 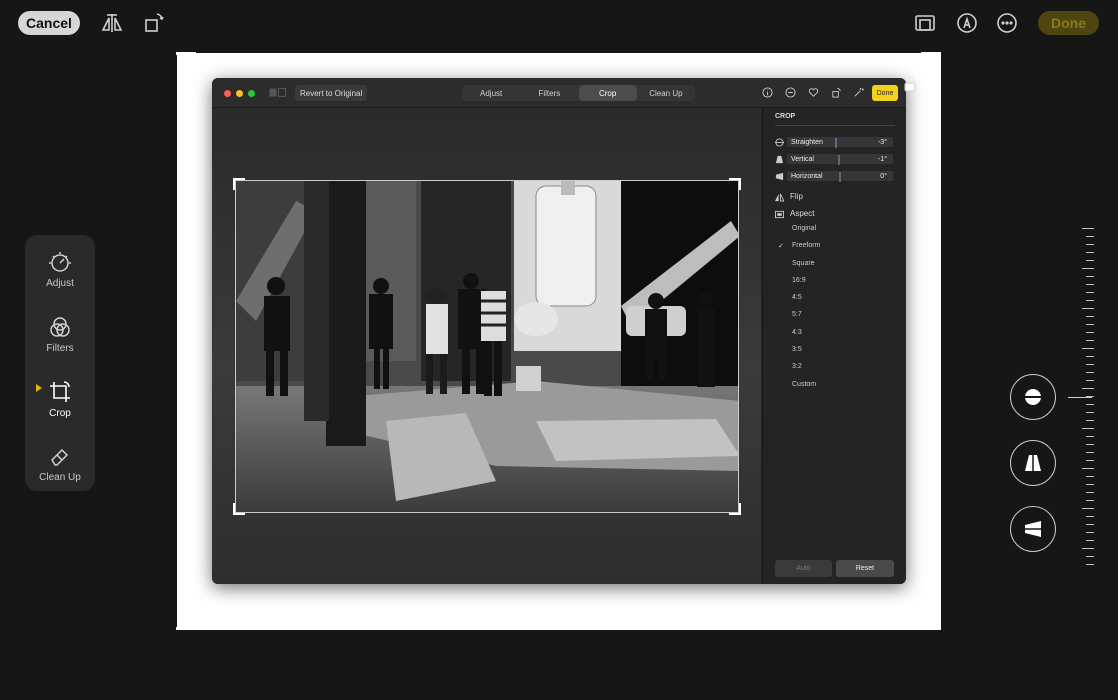 I want to click on flip-icon, so click(x=779, y=197).